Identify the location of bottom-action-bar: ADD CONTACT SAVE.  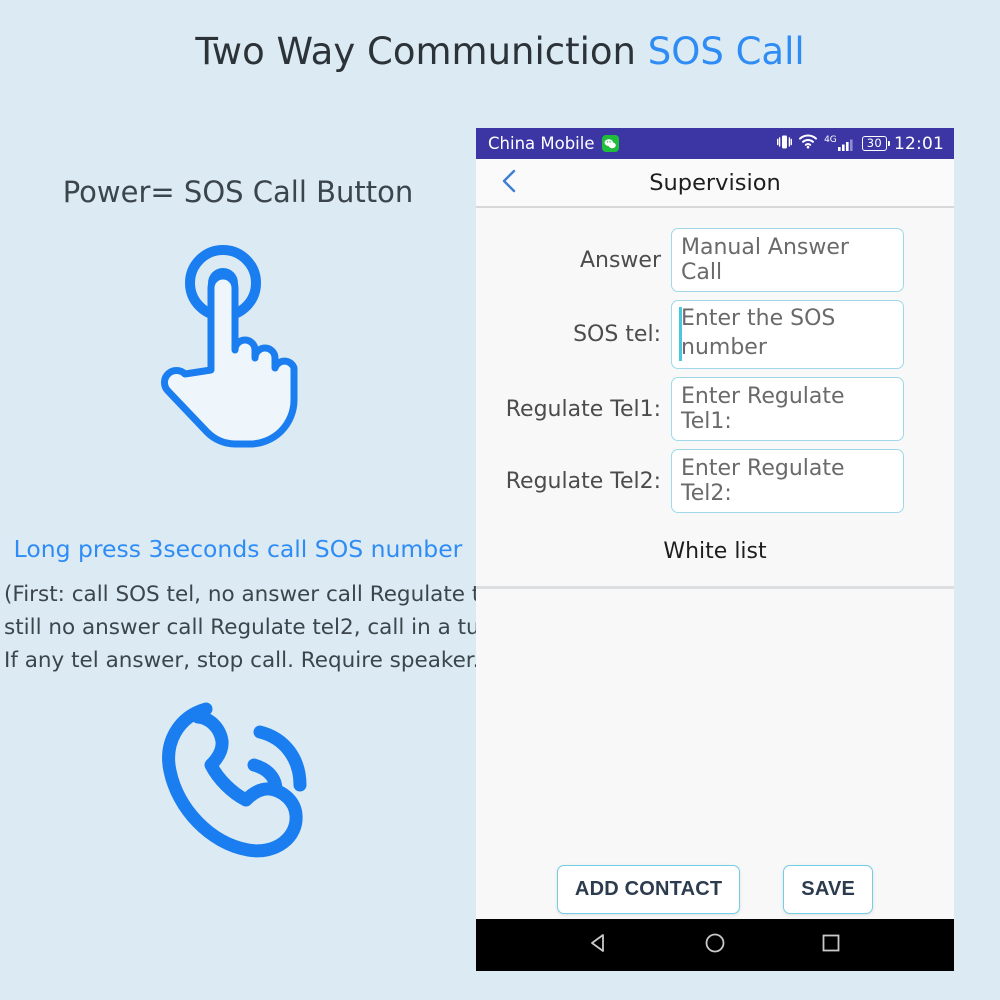
(715, 889).